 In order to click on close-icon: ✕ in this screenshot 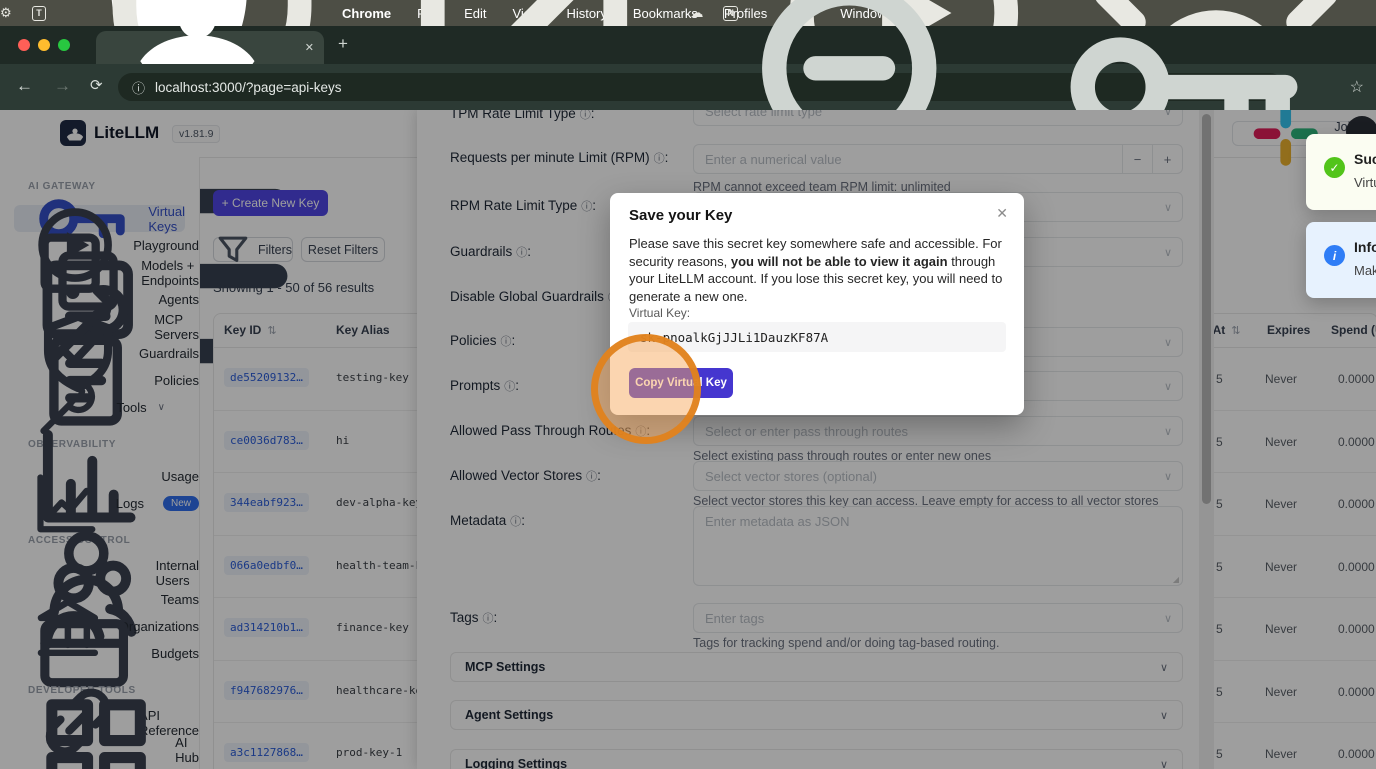, I will do `click(1002, 213)`.